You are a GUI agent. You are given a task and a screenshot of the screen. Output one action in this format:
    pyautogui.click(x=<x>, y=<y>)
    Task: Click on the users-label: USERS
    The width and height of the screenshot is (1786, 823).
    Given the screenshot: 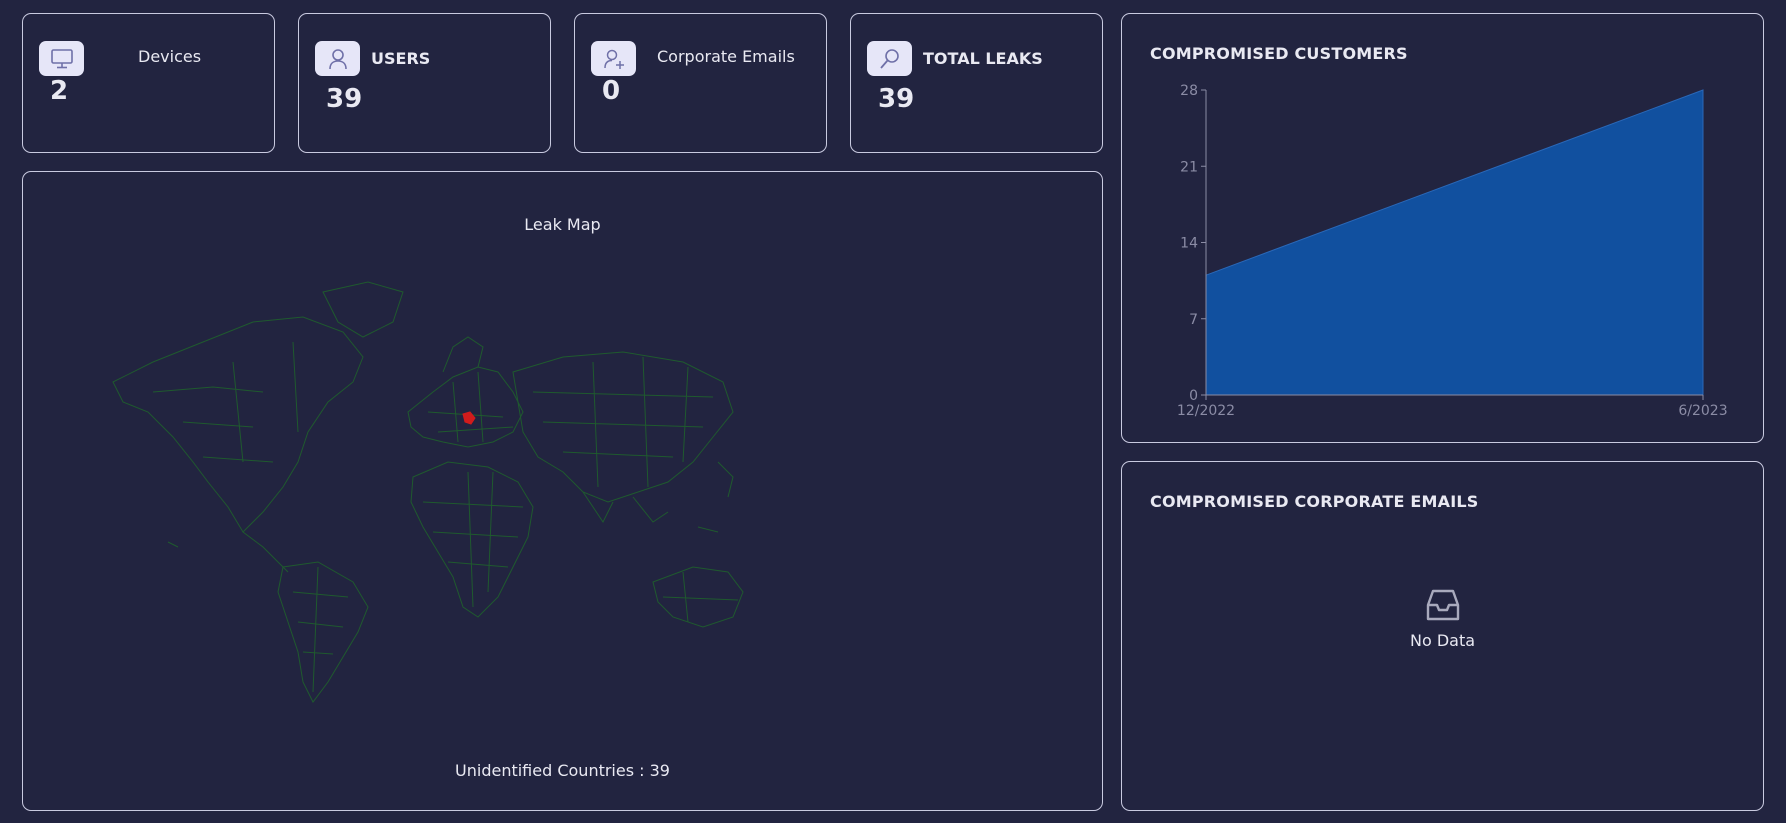 What is the action you would take?
    pyautogui.click(x=401, y=58)
    